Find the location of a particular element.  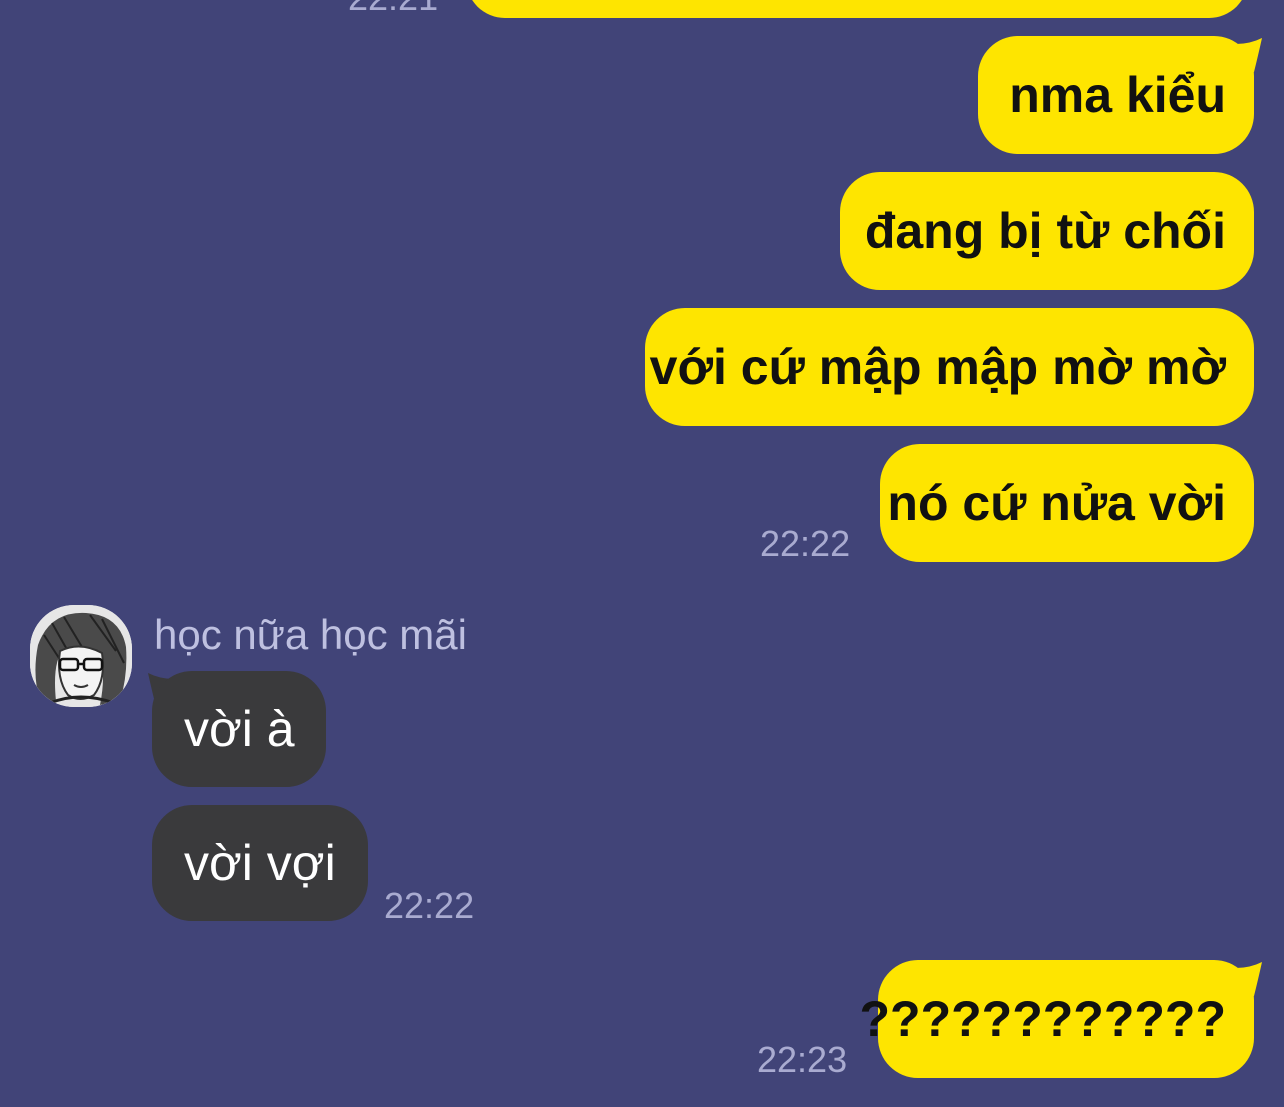

incoming-message-bubble: vời vợi is located at coordinates (260, 863).